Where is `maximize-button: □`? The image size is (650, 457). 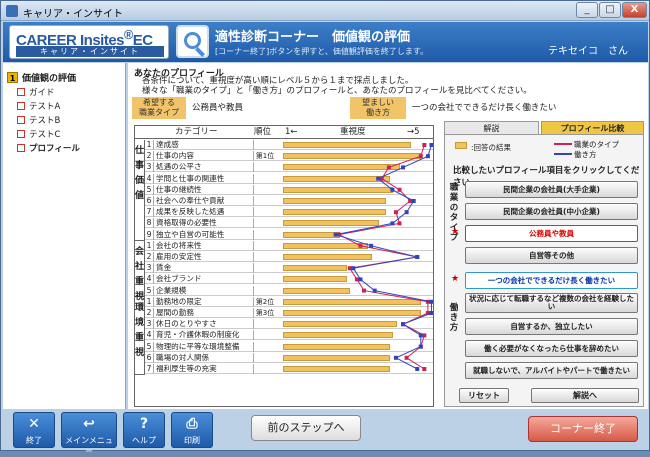 maximize-button: □ is located at coordinates (610, 10).